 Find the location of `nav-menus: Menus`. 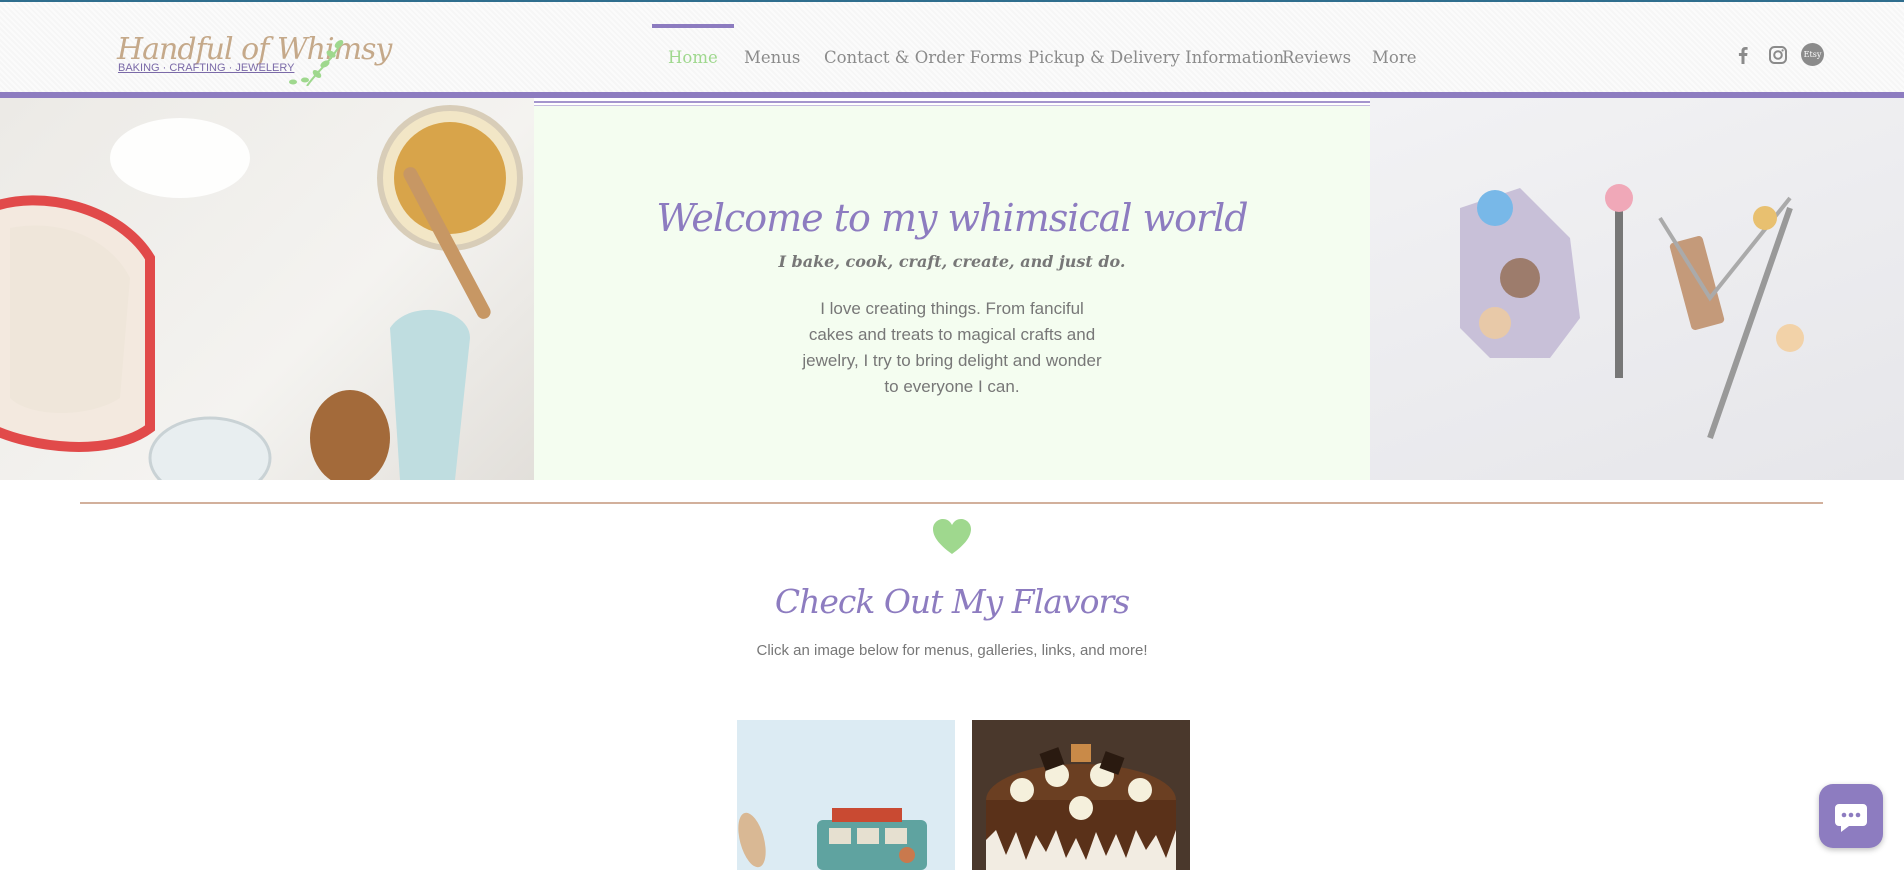

nav-menus: Menus is located at coordinates (772, 49).